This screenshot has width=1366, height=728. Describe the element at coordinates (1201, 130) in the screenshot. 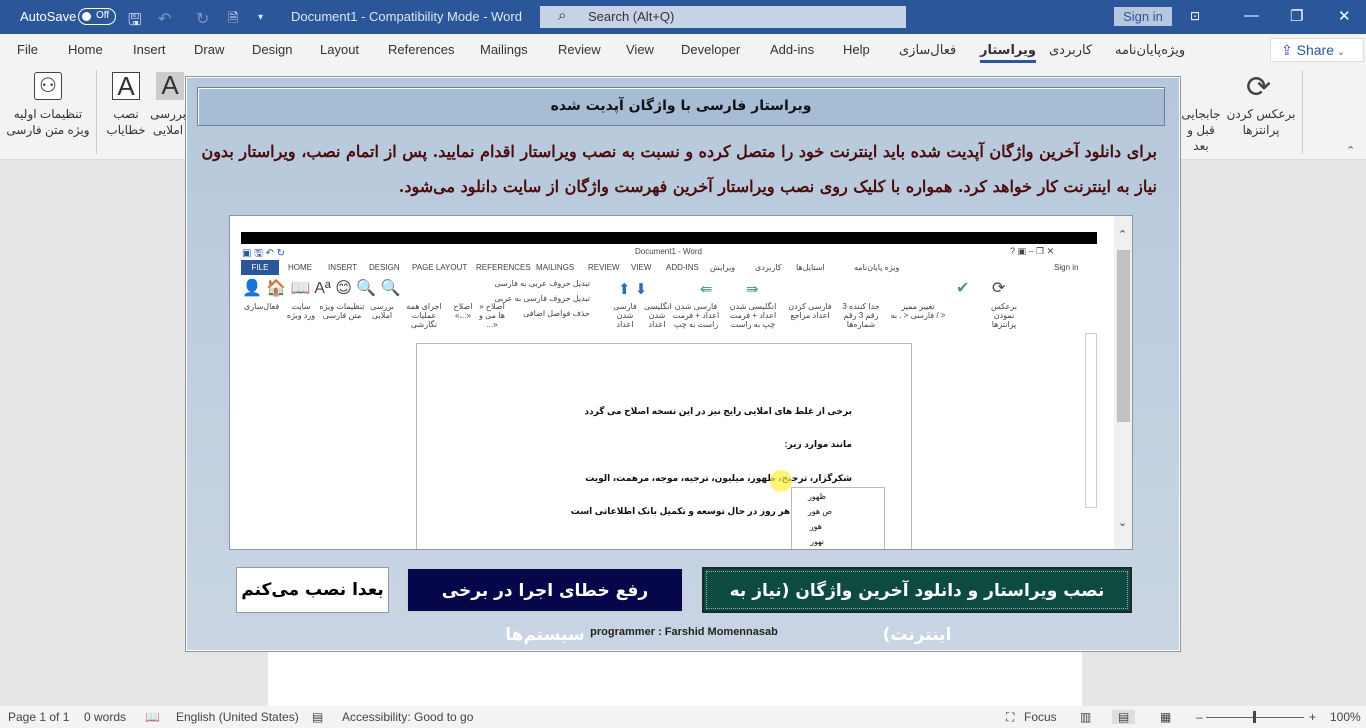

I see `ribbon-btn-swap: جابجایی قبل و بعد` at that location.